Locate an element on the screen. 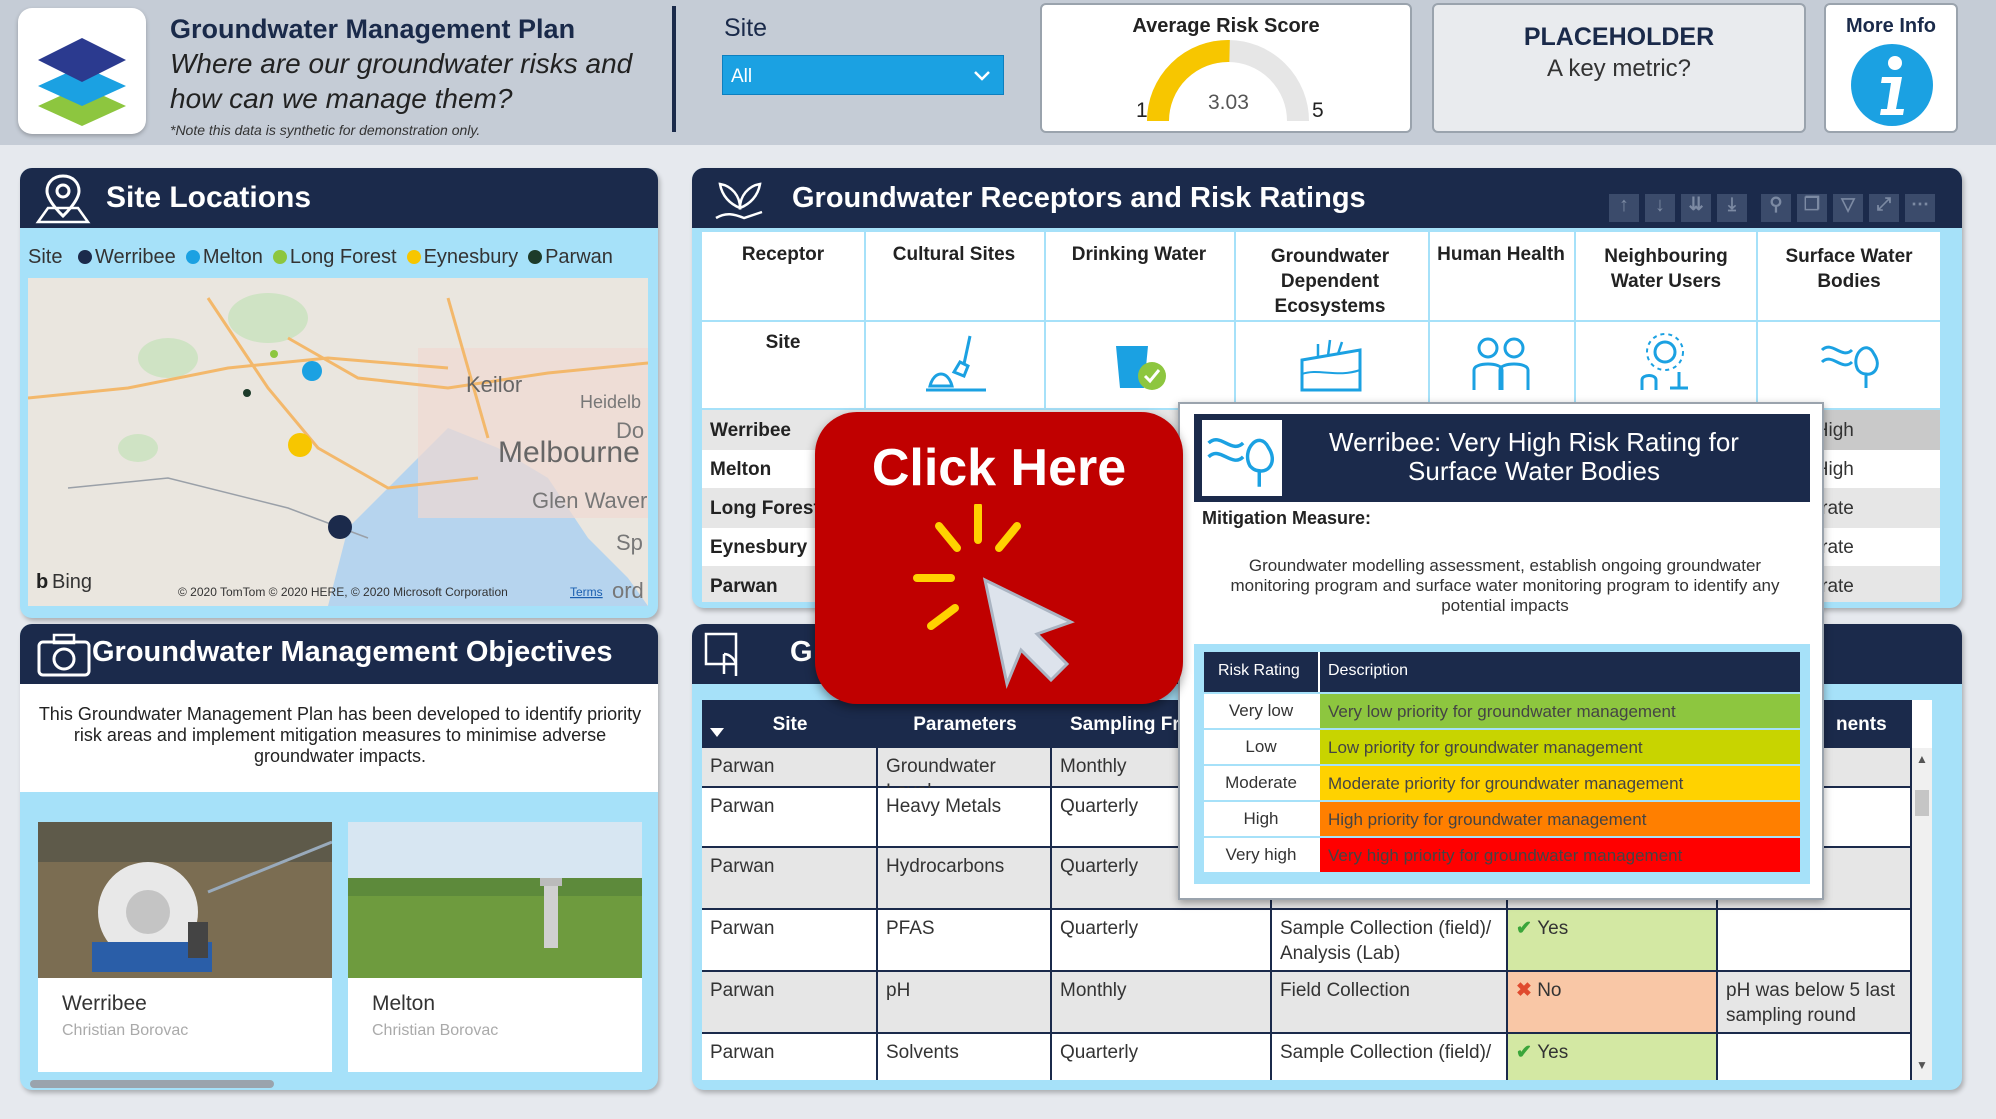 The height and width of the screenshot is (1119, 1996). rating-cell: Moderate is located at coordinates (1261, 783).